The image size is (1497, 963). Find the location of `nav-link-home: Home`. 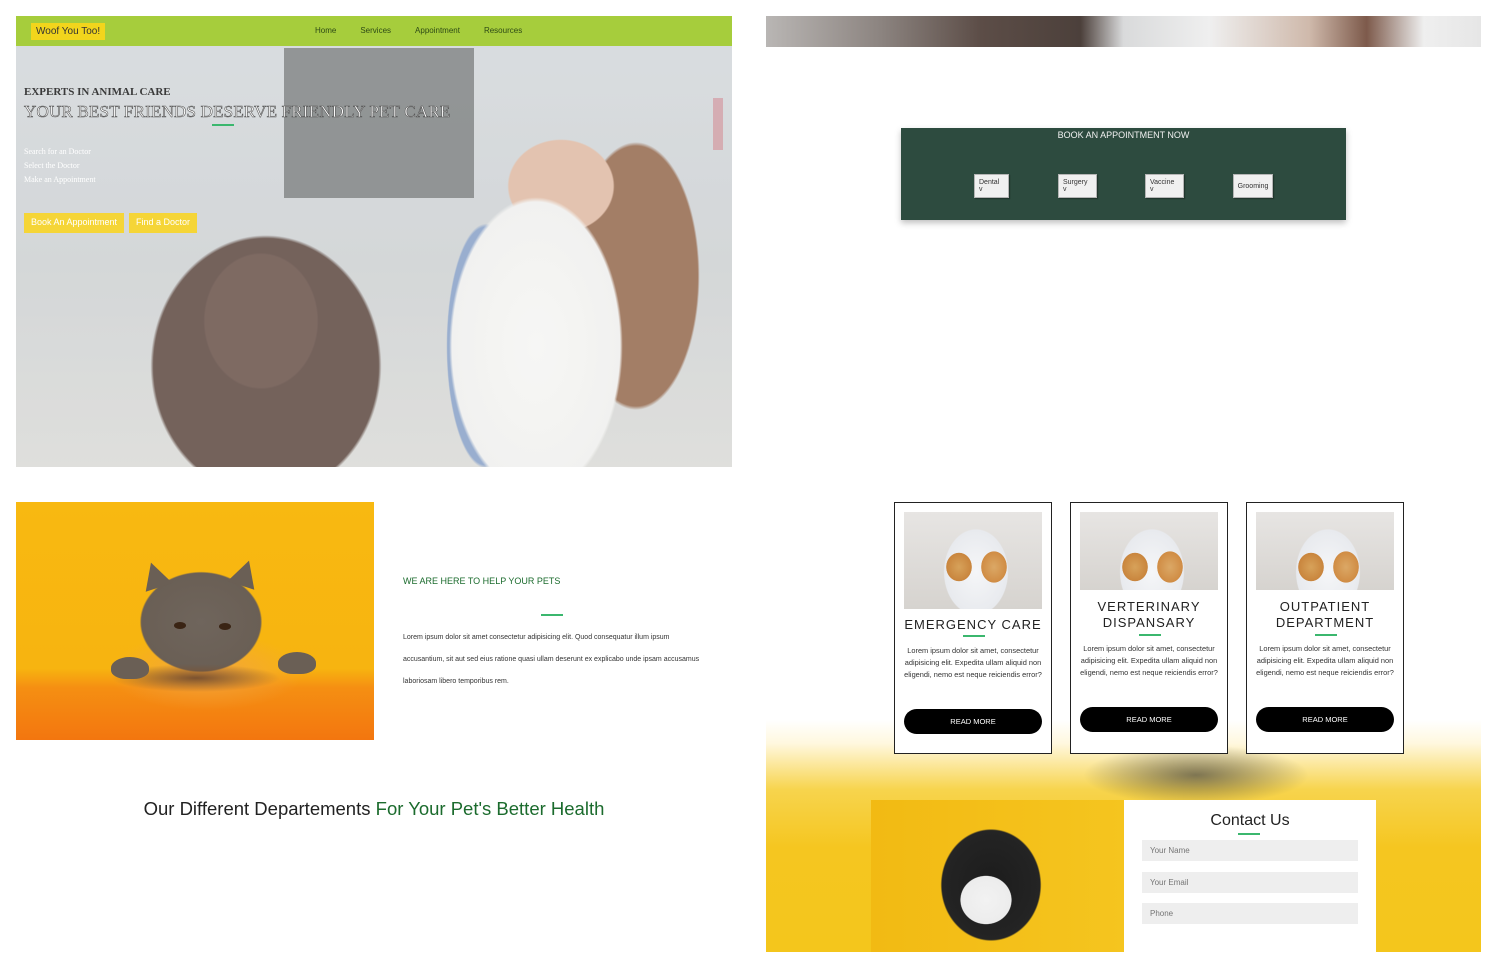

nav-link-home: Home is located at coordinates (325, 30).